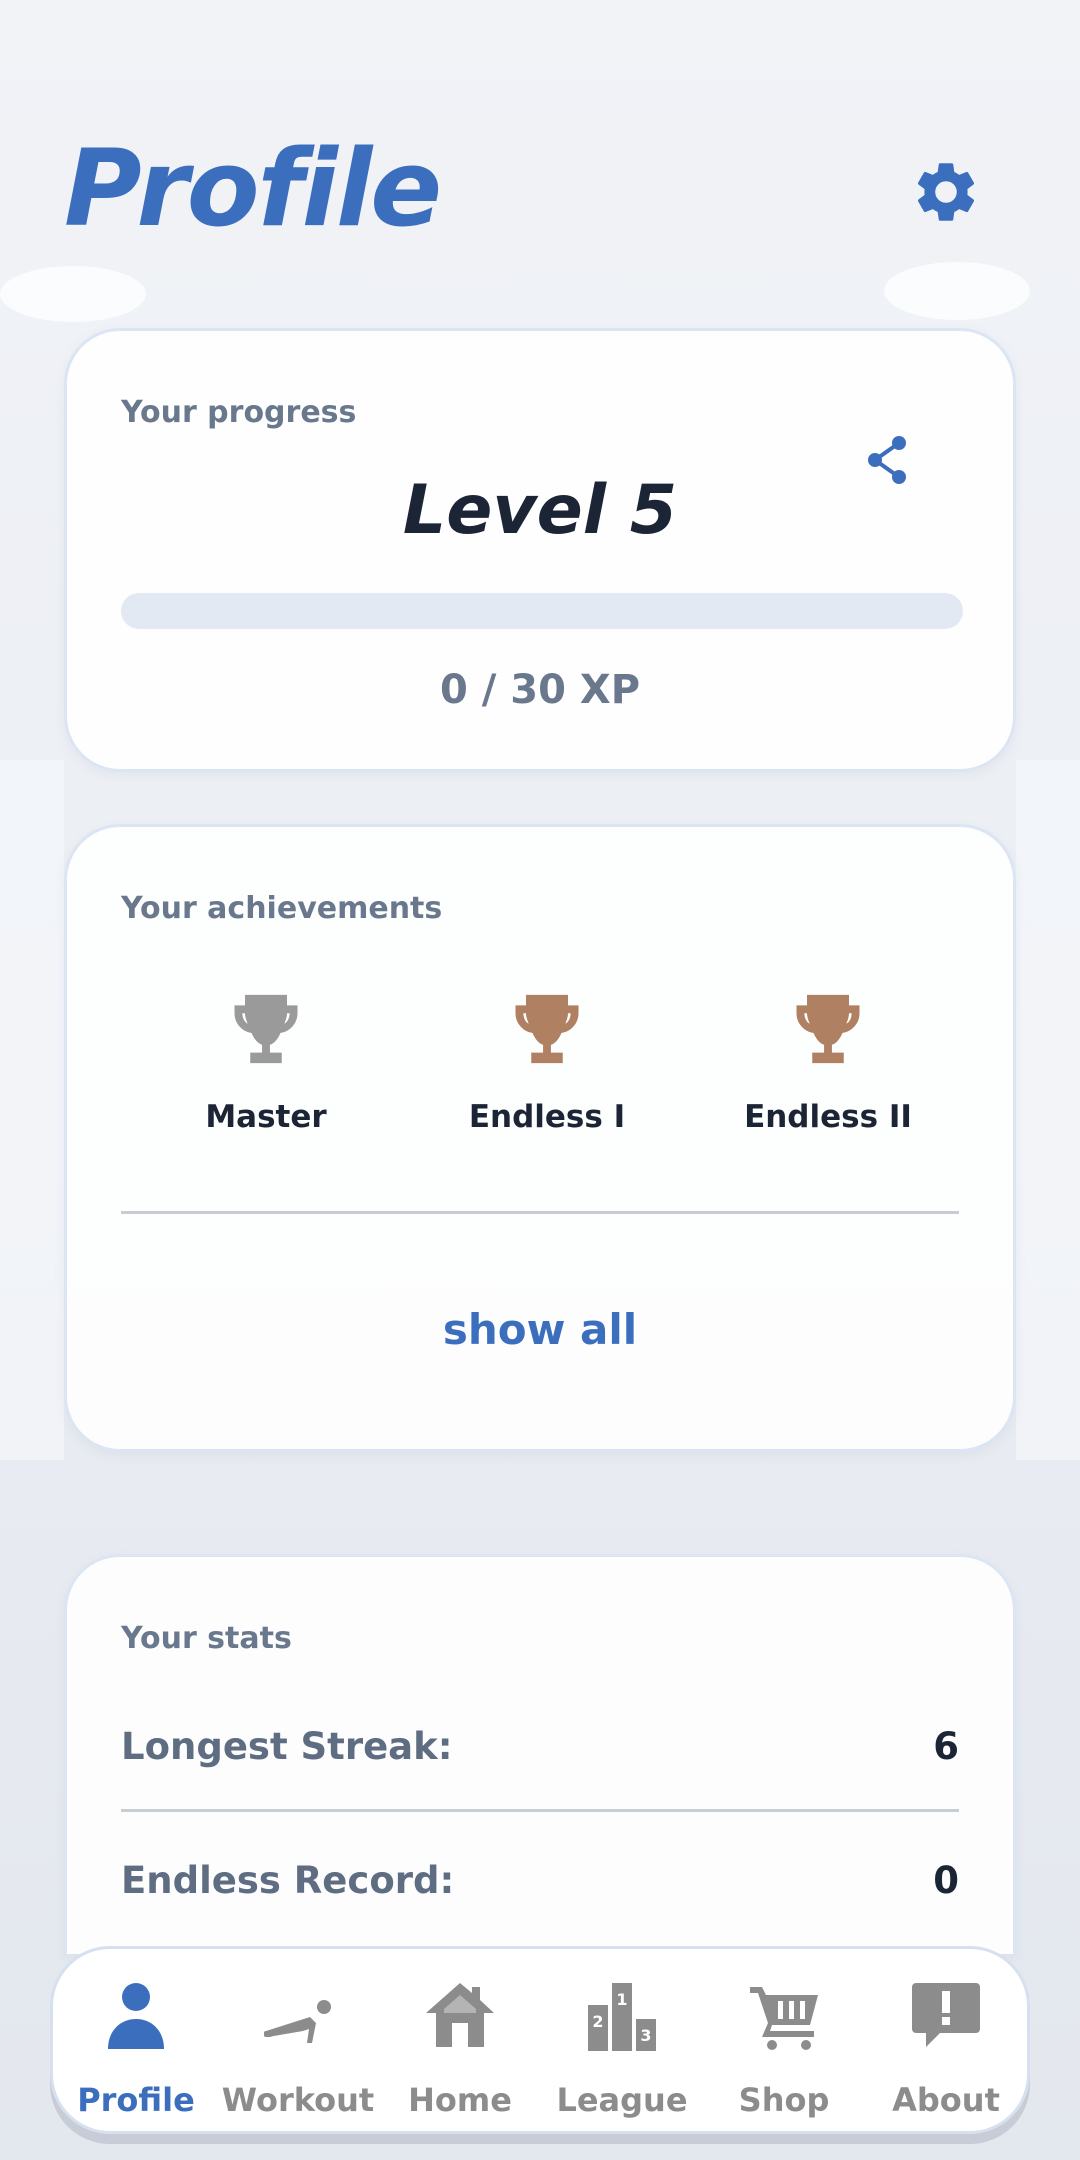  What do you see at coordinates (282, 908) in the screenshot?
I see `achievements-label: Your achievements` at bounding box center [282, 908].